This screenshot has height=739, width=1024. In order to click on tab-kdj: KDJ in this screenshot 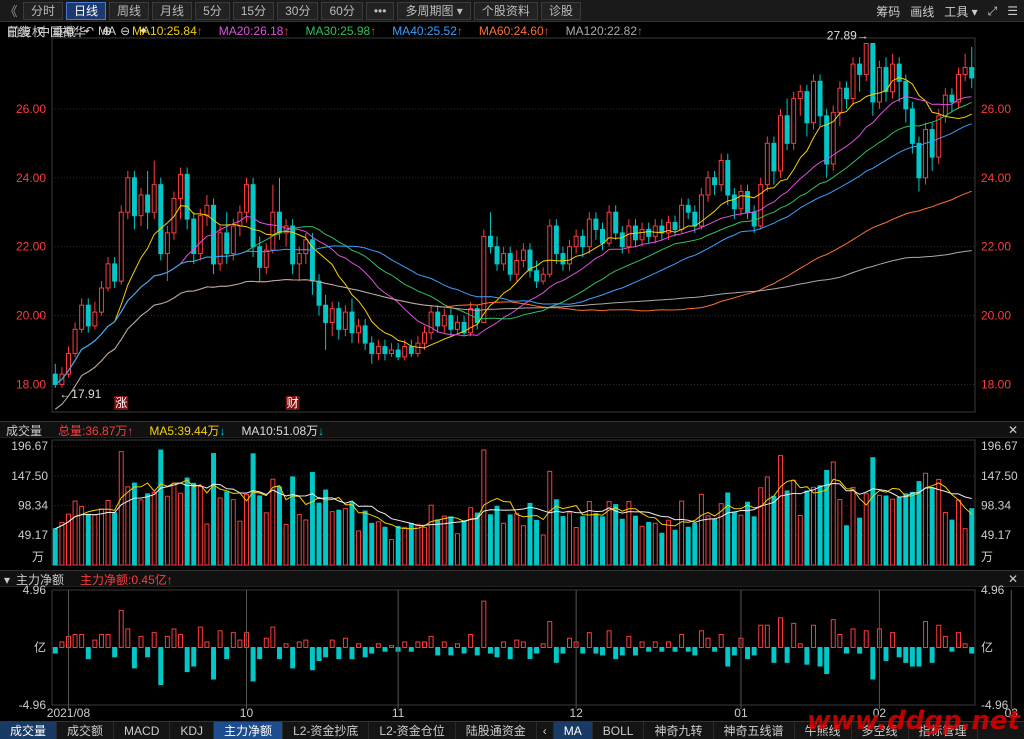, I will do `click(192, 730)`.